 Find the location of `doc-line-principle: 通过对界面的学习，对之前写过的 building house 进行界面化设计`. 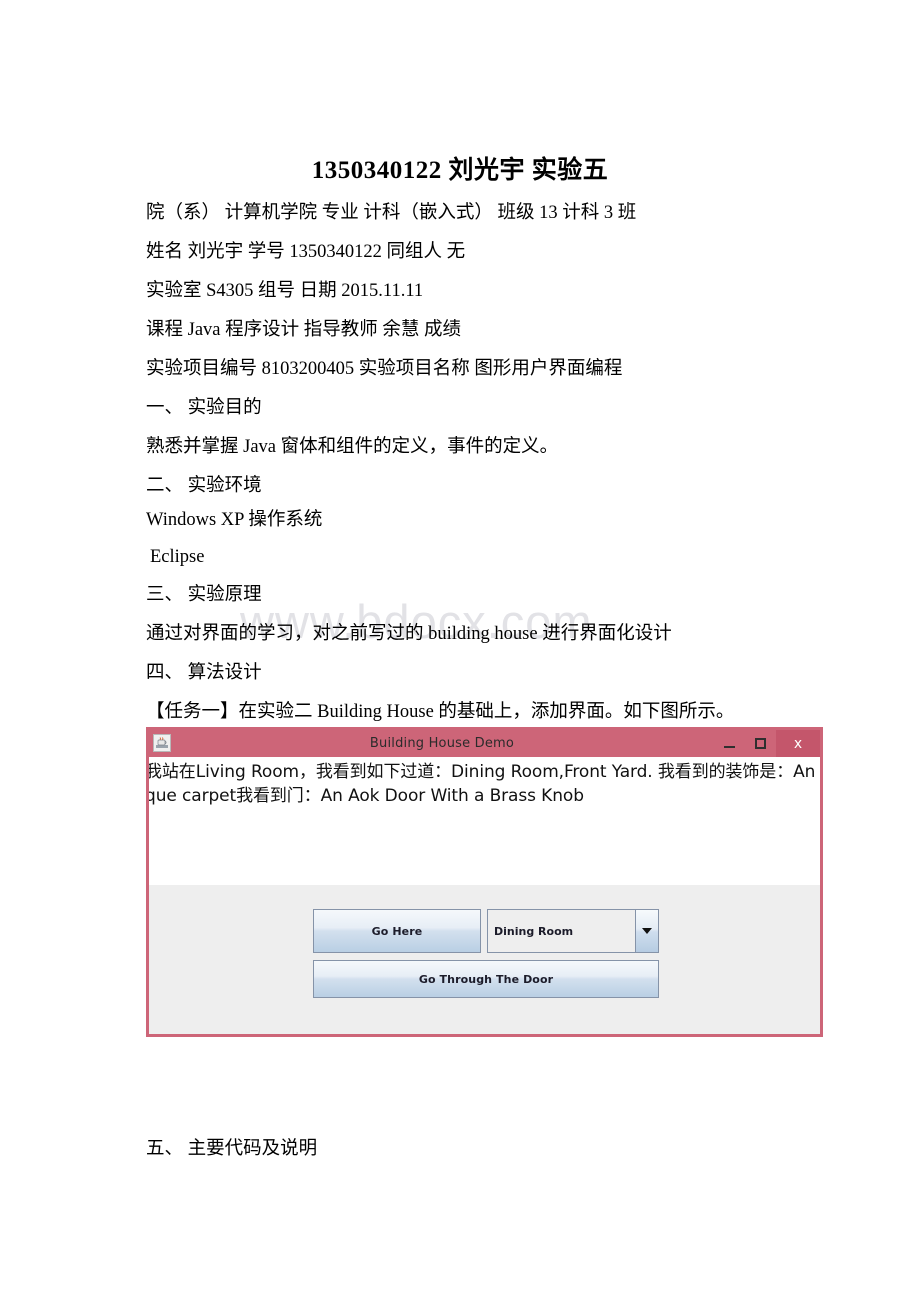

doc-line-principle: 通过对界面的学习，对之前写过的 building house 进行界面化设计 is located at coordinates (409, 634).